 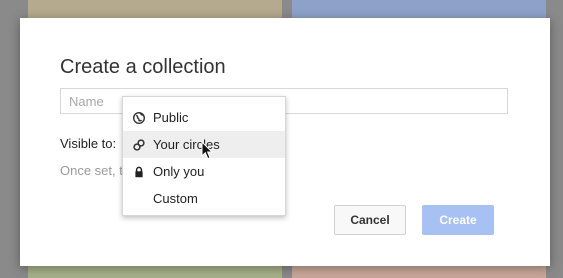 I want to click on visibility-hint: Once set, t, so click(x=91, y=170).